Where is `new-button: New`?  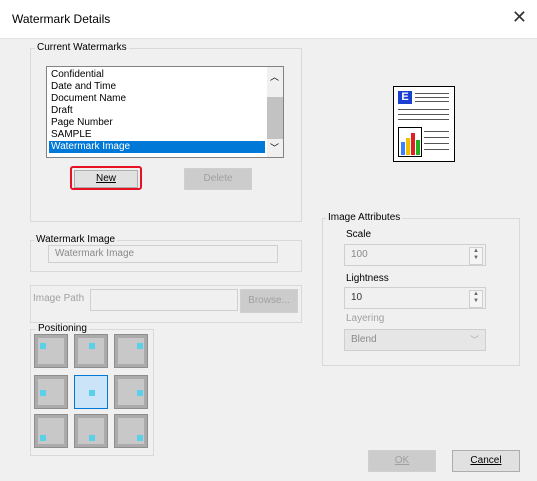
new-button: New is located at coordinates (106, 179).